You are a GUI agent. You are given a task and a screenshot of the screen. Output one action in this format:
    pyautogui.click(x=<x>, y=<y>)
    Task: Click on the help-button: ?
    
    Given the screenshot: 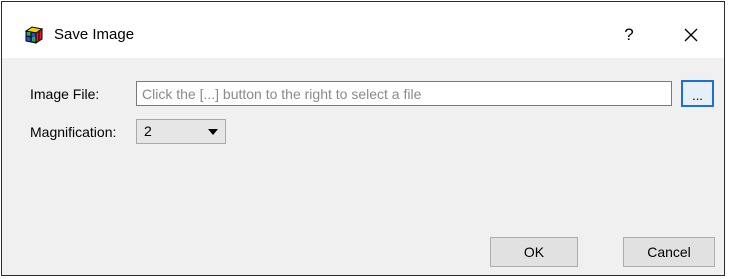 What is the action you would take?
    pyautogui.click(x=629, y=35)
    